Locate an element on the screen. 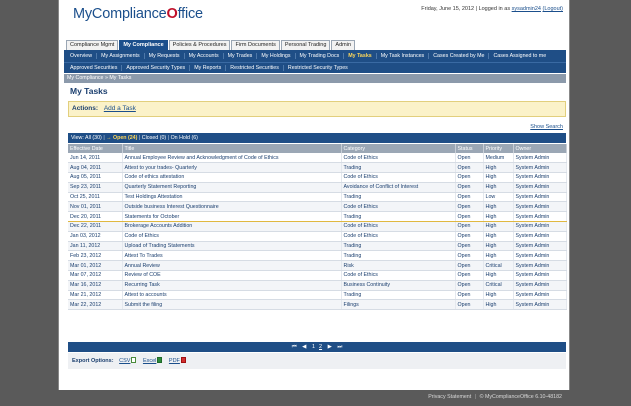  next-page-icon: ▶ is located at coordinates (330, 347).